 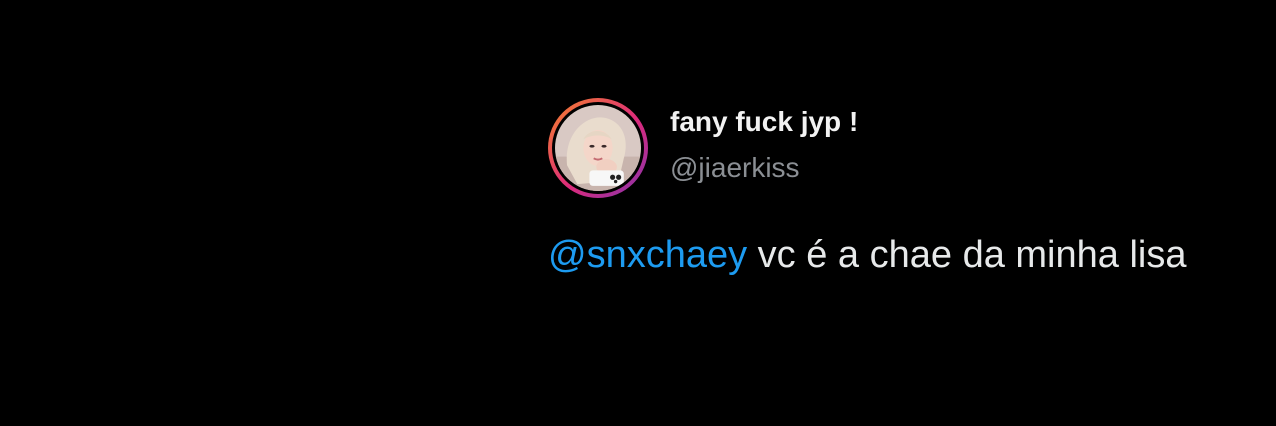 I want to click on tweet-text: @snxchaey vc é a chae da minha lisa, so click(x=888, y=255).